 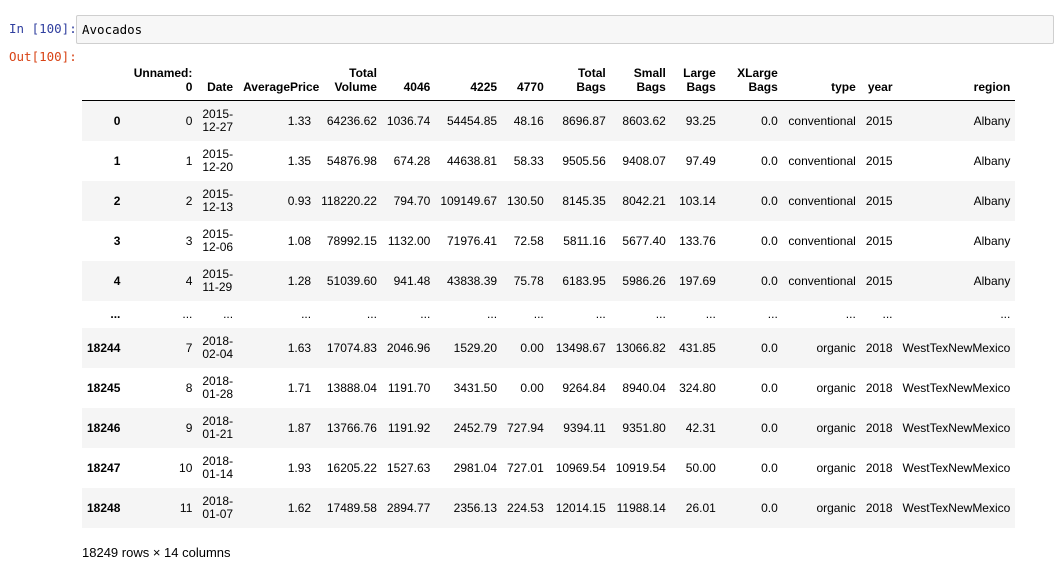 I want to click on table-cell: 2981.04, so click(x=475, y=467).